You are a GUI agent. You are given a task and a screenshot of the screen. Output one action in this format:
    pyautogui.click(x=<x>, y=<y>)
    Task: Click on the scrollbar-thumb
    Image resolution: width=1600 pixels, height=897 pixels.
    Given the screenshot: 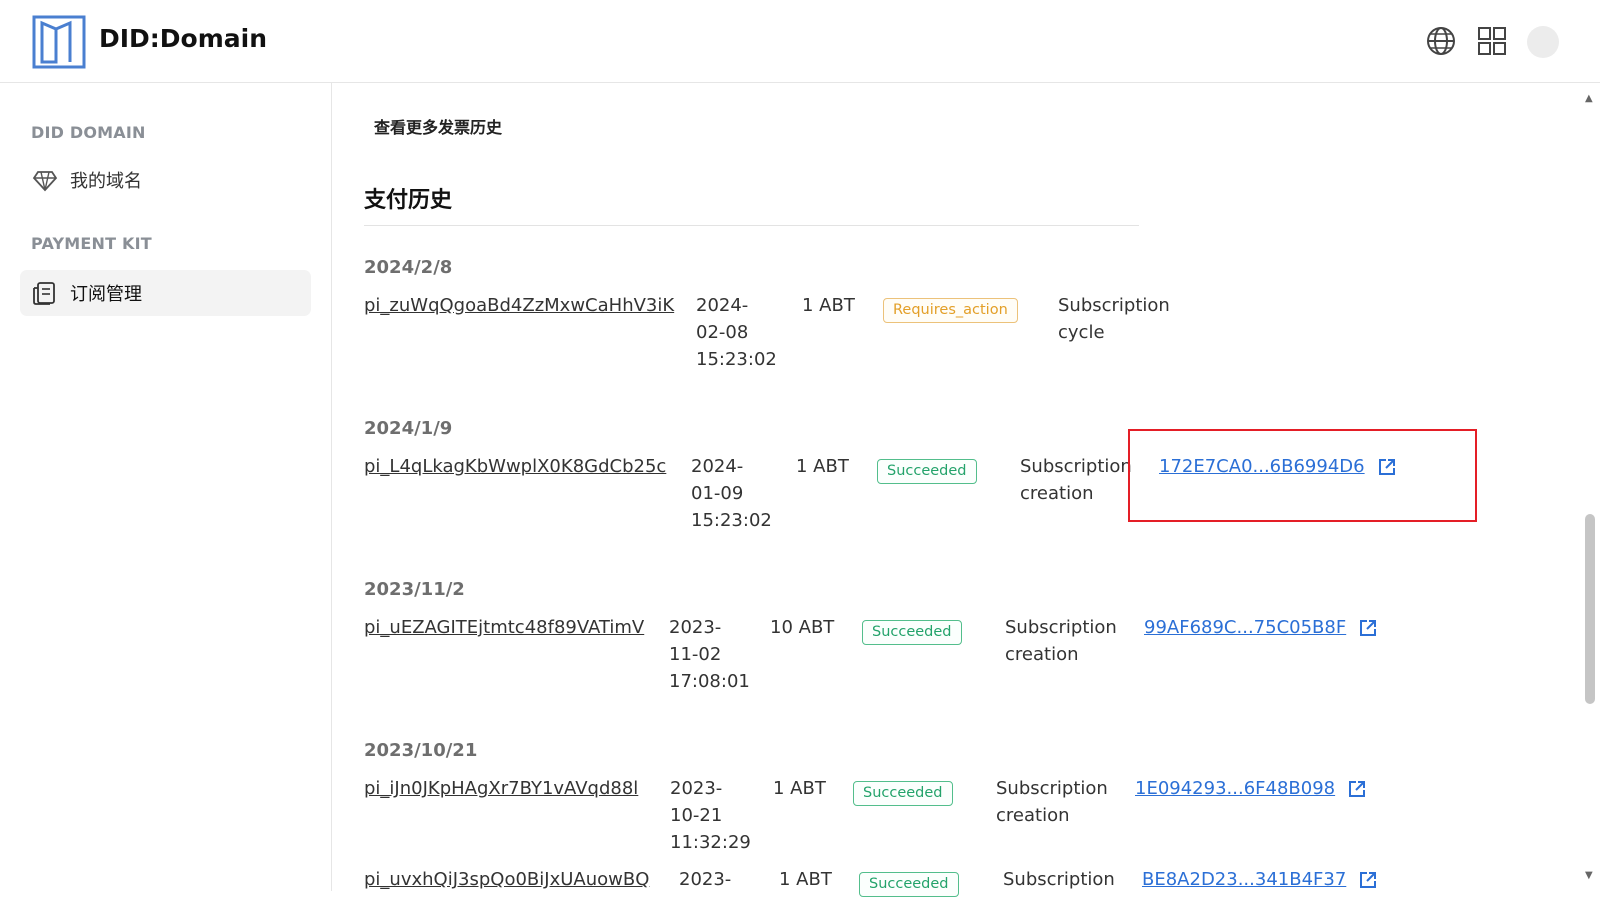 What is the action you would take?
    pyautogui.click(x=1590, y=609)
    